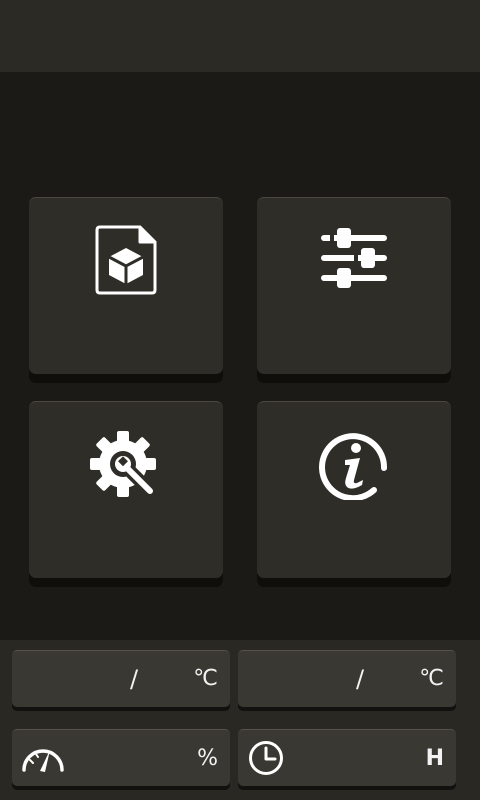 This screenshot has height=800, width=480. Describe the element at coordinates (121, 678) in the screenshot. I see `nozzle-temperature-display: / ℃` at that location.